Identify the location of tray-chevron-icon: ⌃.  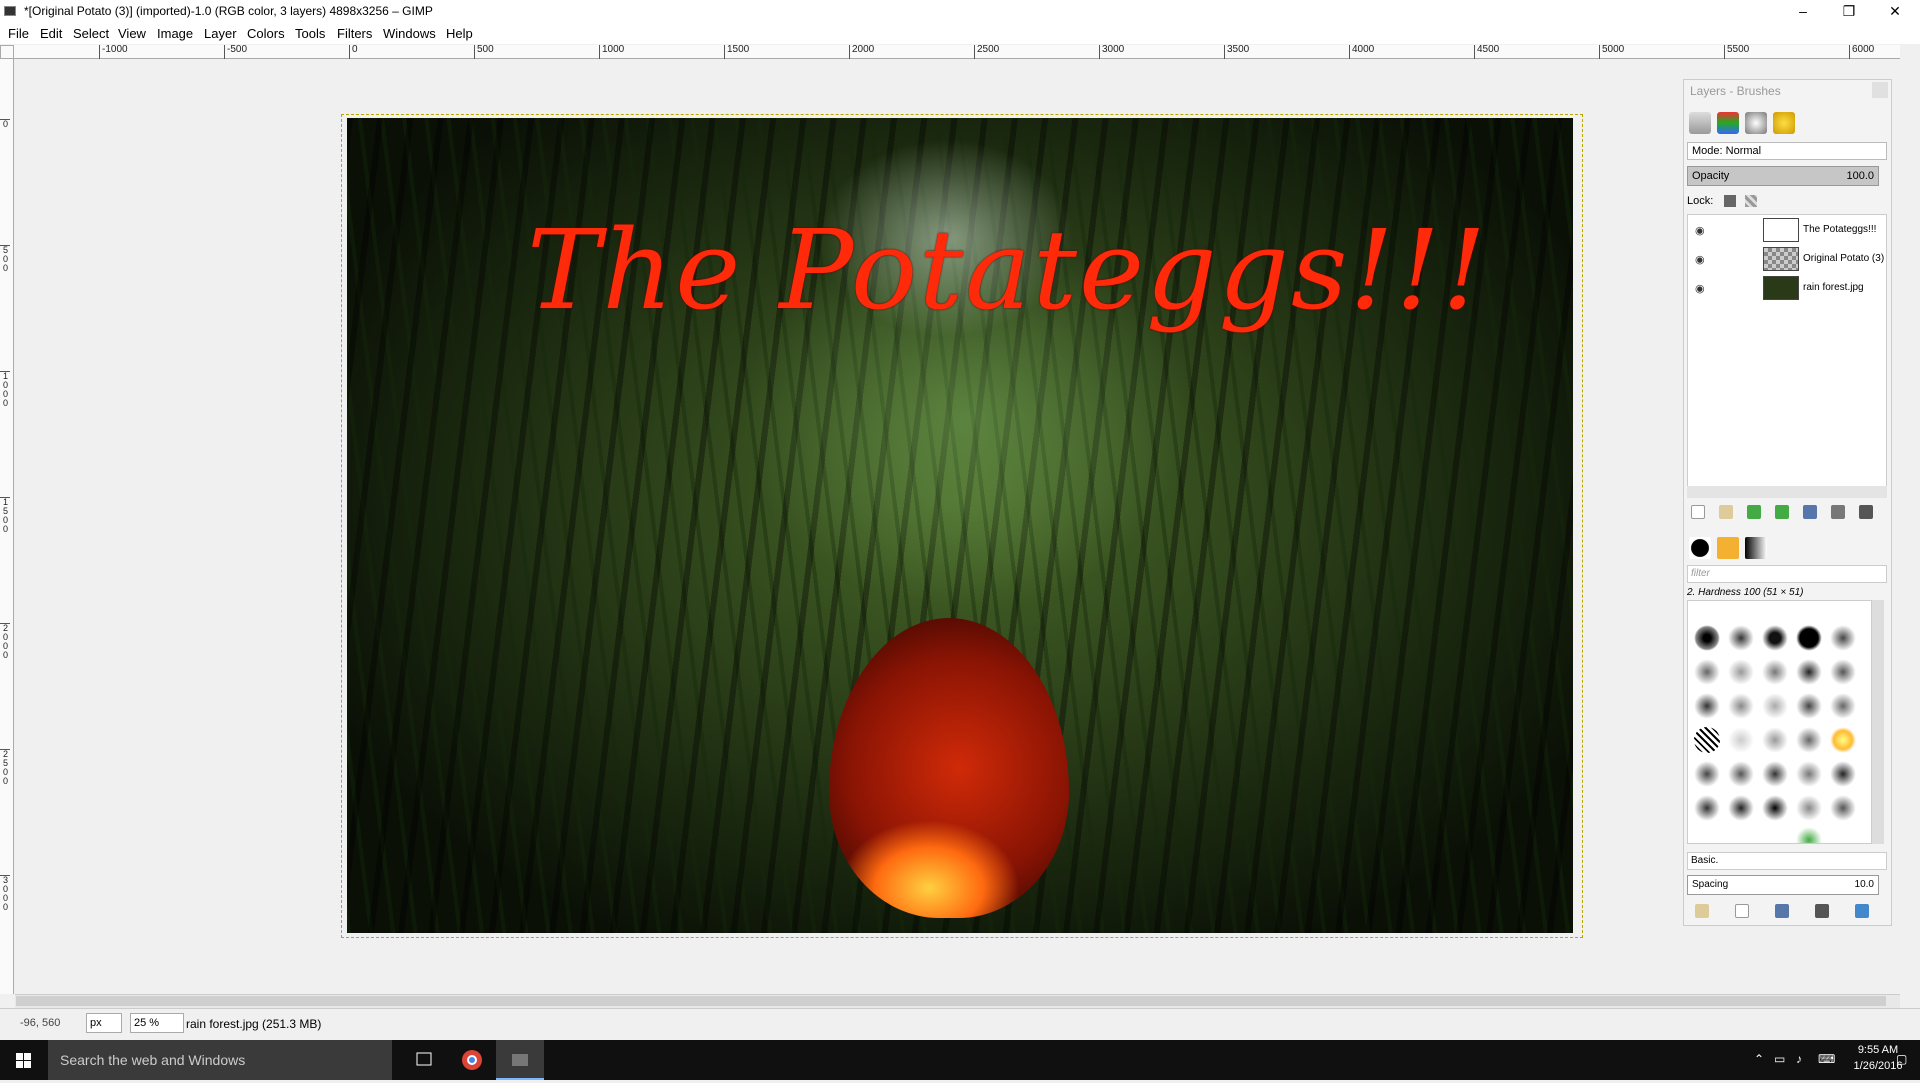
(1759, 1059).